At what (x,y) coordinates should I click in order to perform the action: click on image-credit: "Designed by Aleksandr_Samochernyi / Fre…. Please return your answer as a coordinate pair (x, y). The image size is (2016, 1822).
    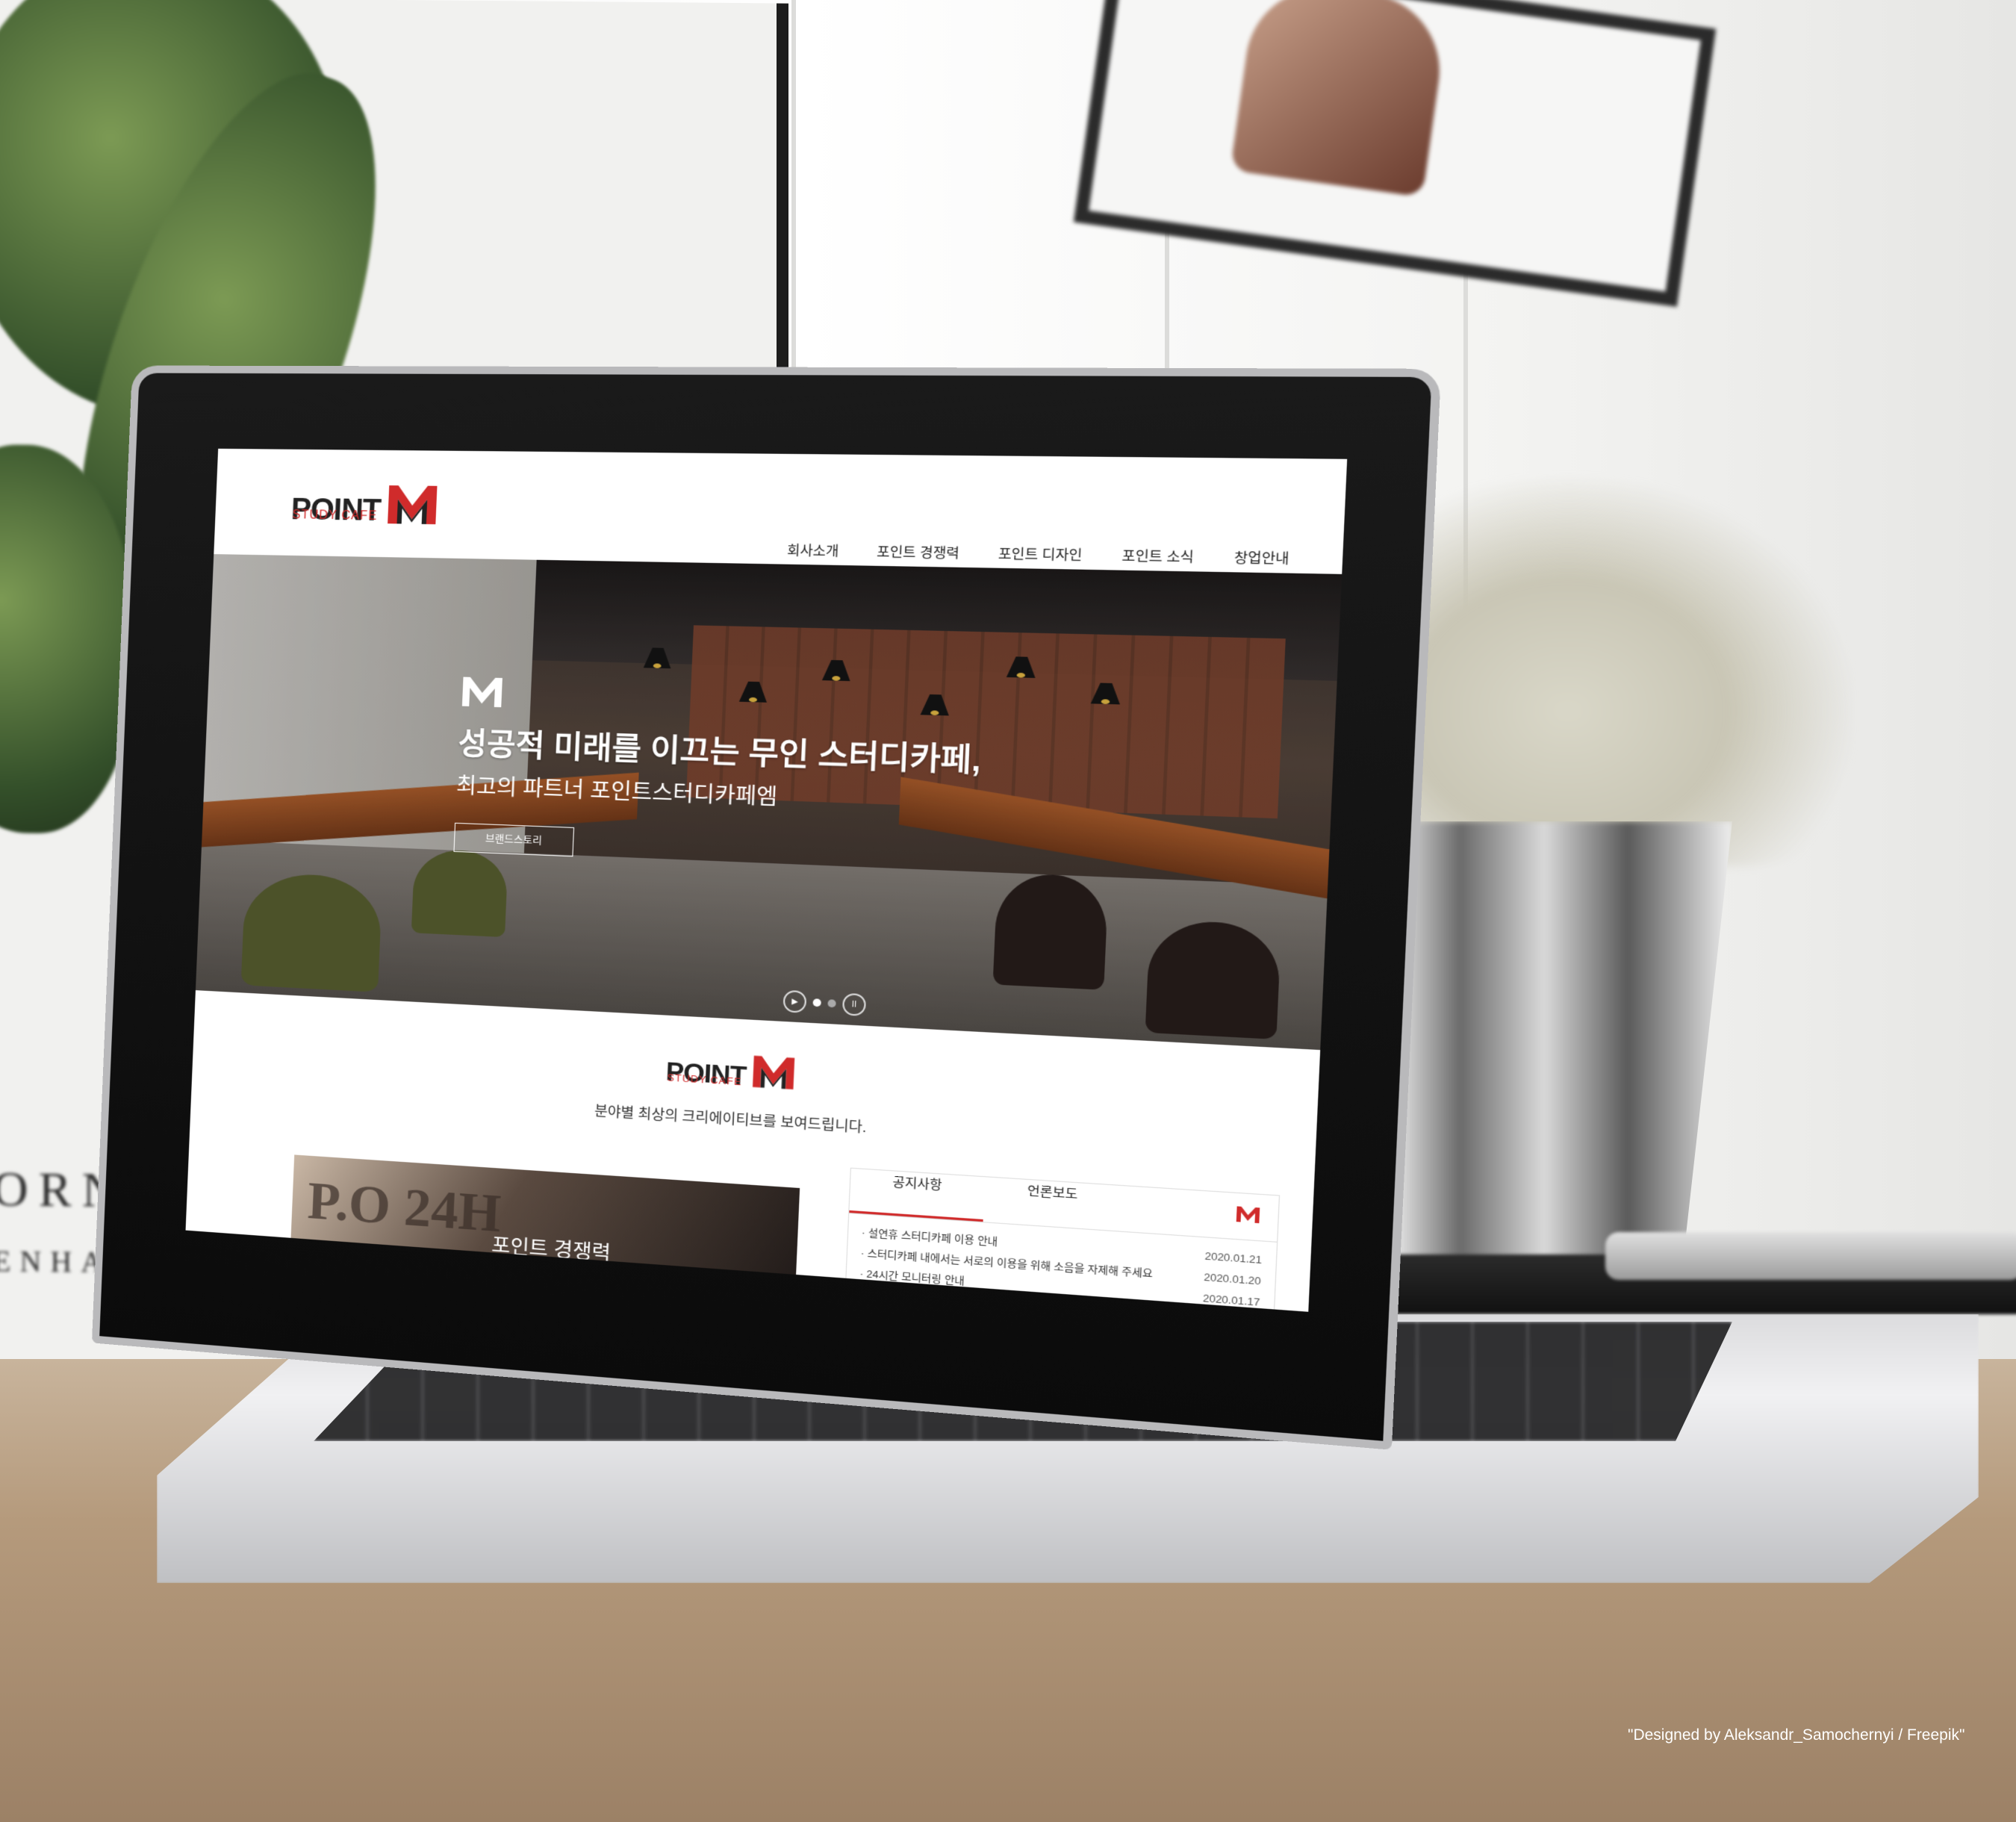
    Looking at the image, I should click on (1796, 1735).